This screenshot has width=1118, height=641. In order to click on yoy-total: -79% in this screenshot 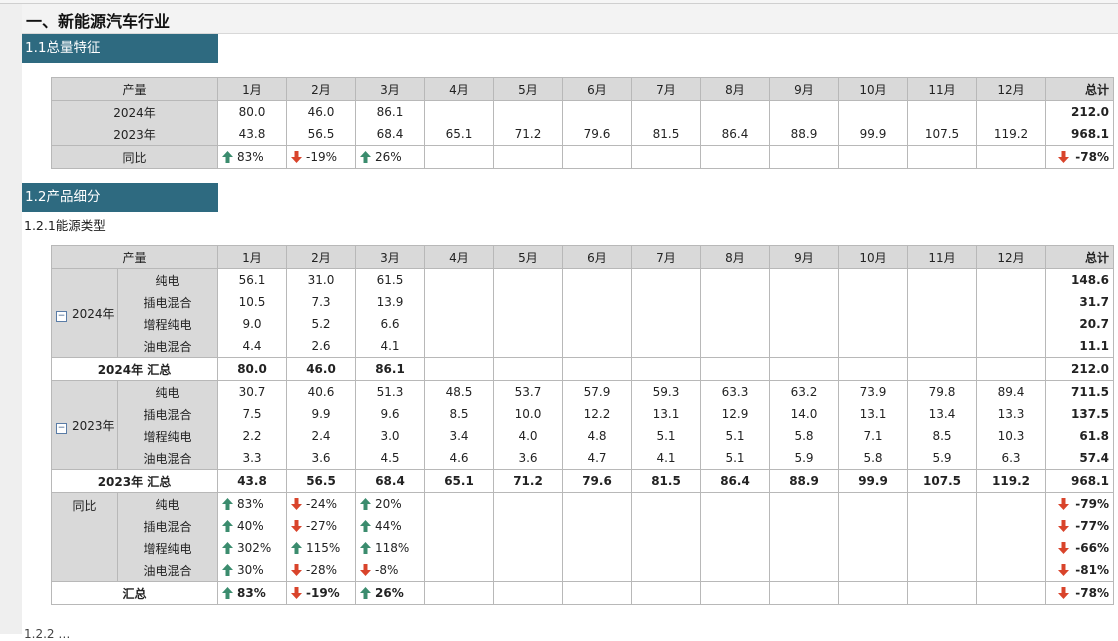, I will do `click(1079, 503)`.